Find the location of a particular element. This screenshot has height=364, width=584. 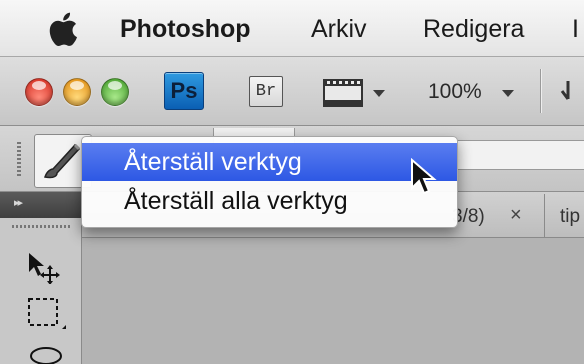

menu-item-reset-tool: Återställ verktyg is located at coordinates (269, 162).